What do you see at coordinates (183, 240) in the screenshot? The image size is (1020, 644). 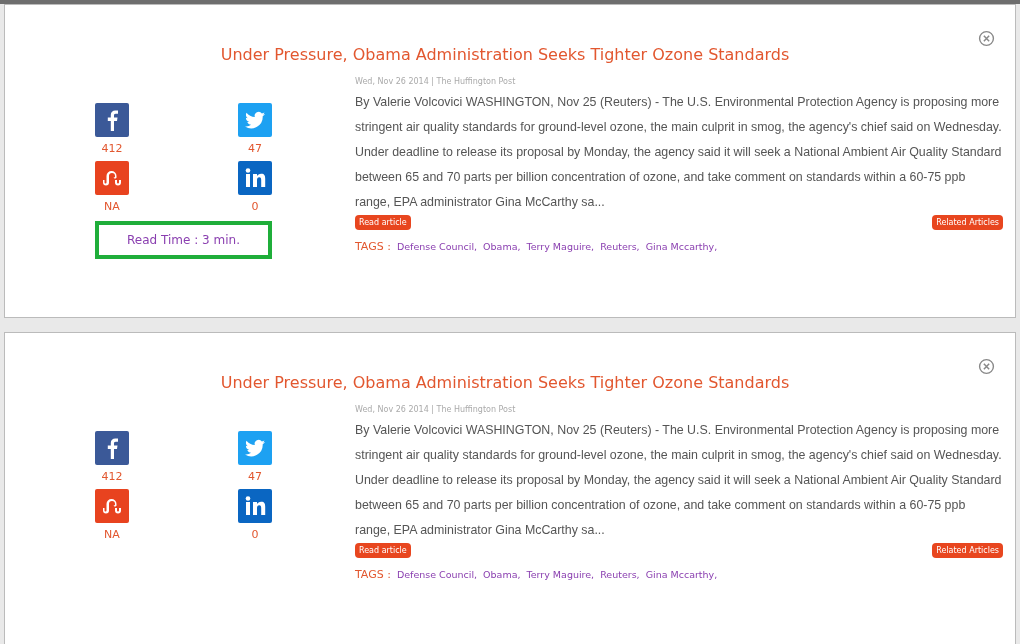 I see `read-time-label: Read Time : 3 min.` at bounding box center [183, 240].